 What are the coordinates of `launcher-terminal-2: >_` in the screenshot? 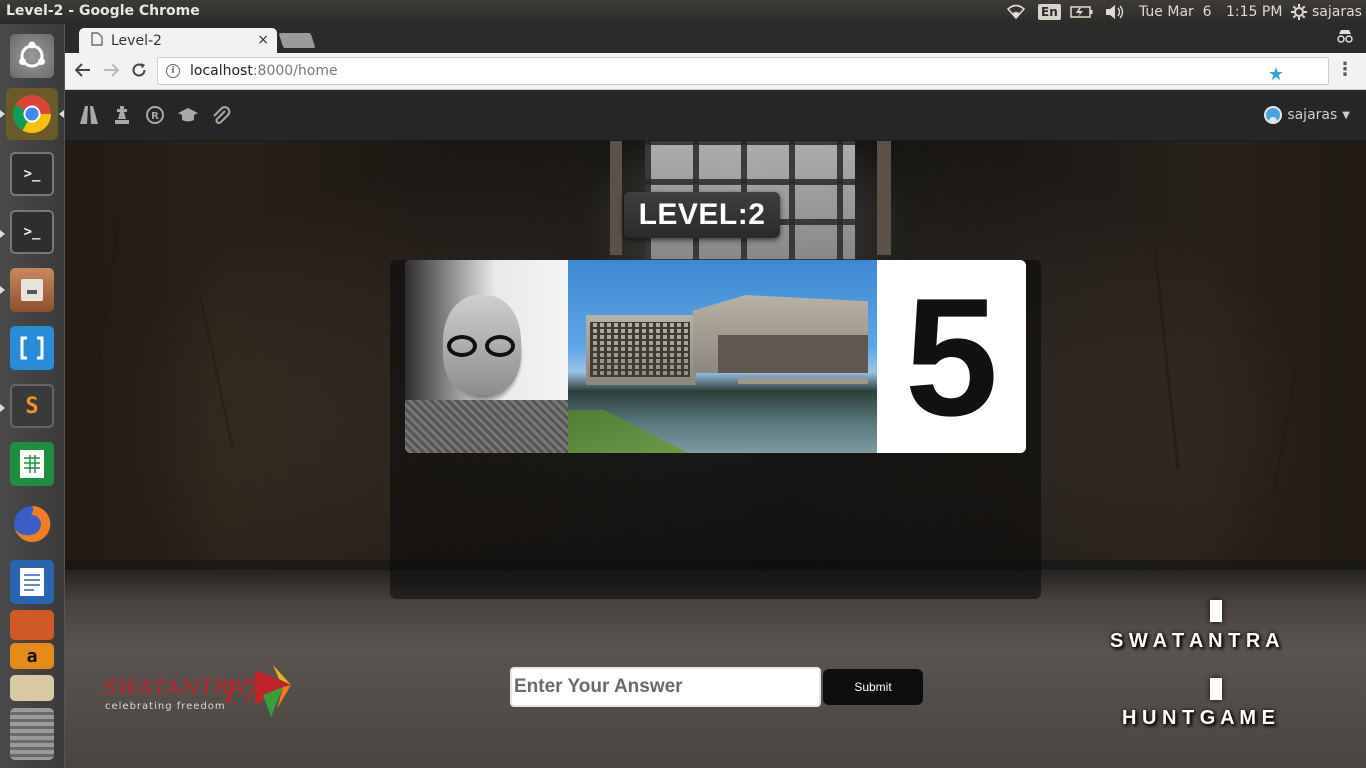 It's located at (32, 232).